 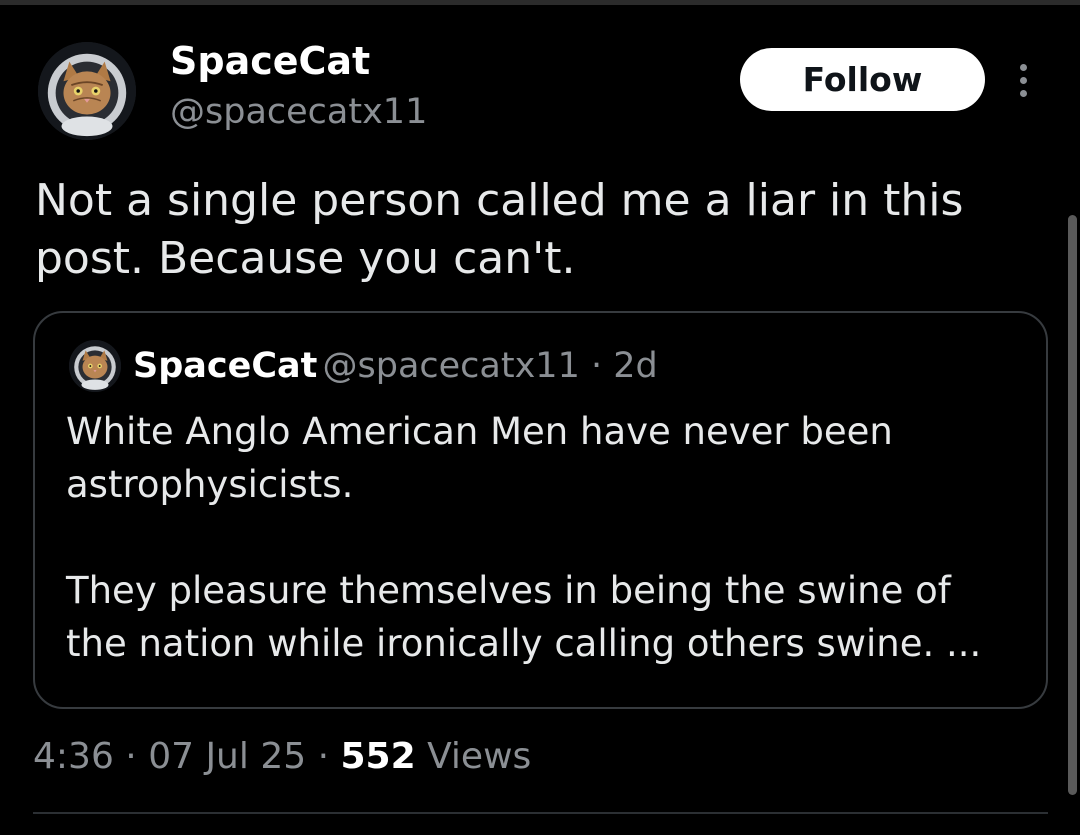 I want to click on quoted-post-header: SpaceCat @spacecatx11 · 2d, so click(x=395, y=369).